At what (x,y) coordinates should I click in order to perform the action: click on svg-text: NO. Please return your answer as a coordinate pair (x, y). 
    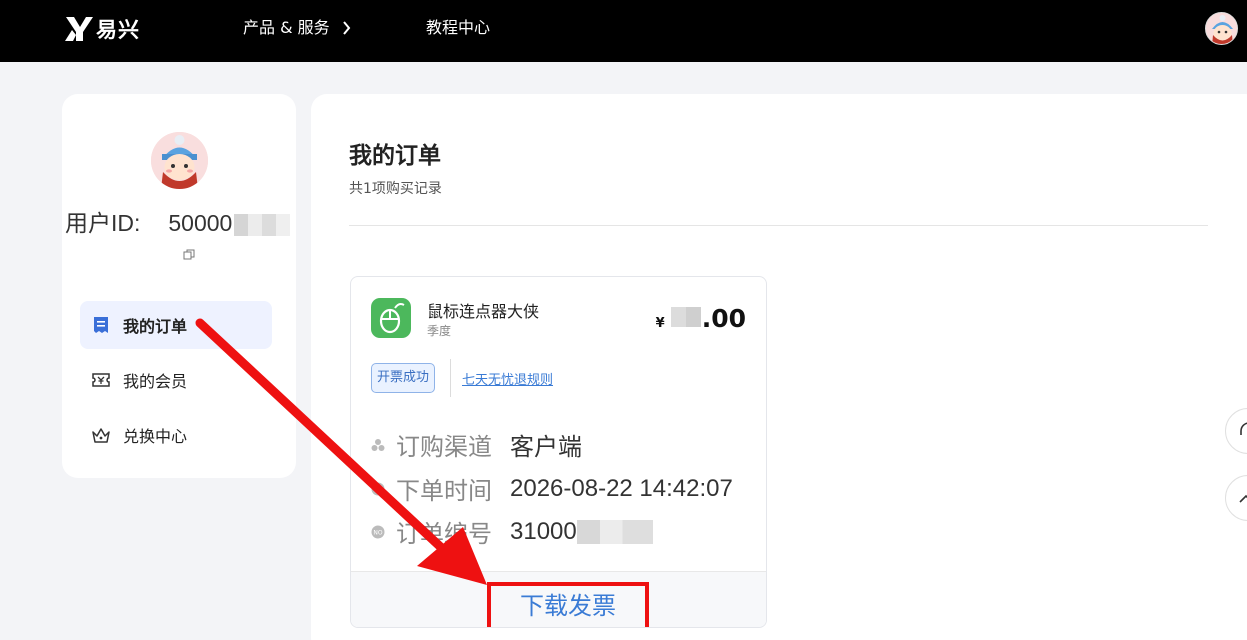
    Looking at the image, I should click on (377, 532).